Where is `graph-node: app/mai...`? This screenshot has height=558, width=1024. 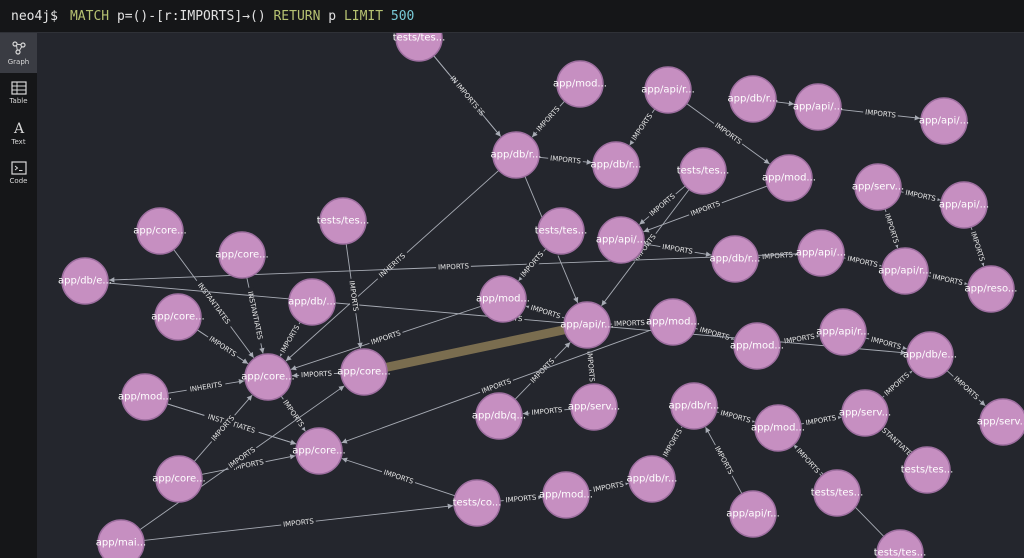 graph-node: app/mai... is located at coordinates (121, 538).